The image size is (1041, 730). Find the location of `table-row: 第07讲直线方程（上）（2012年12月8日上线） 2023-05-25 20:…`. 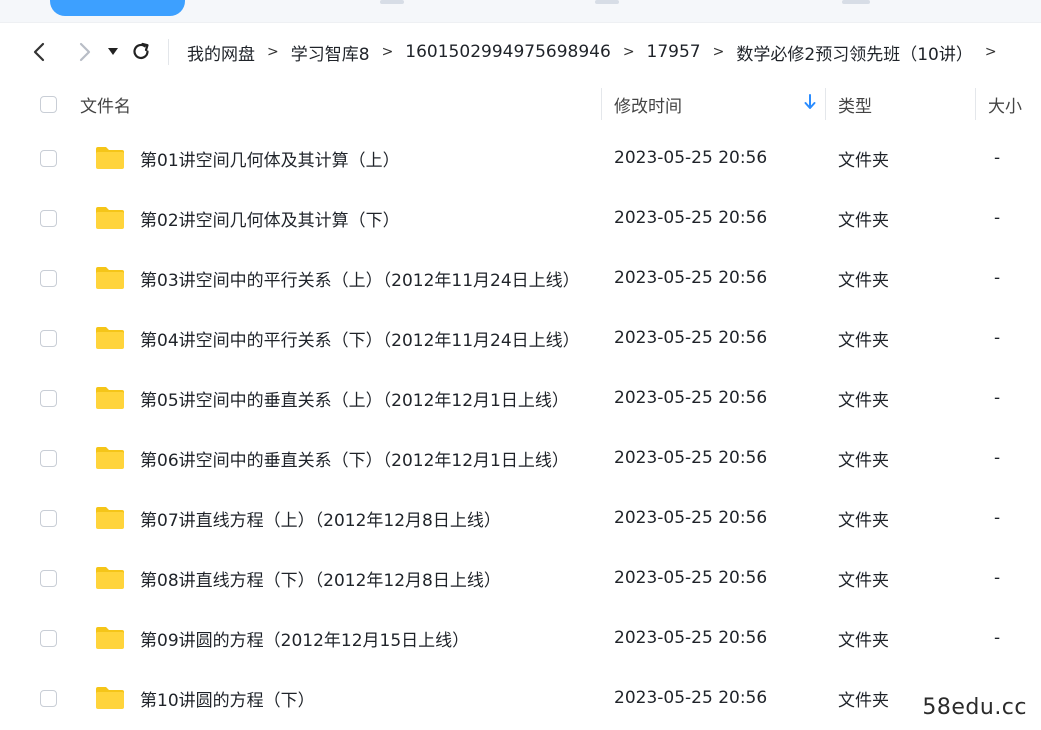

table-row: 第07讲直线方程（上）（2012年12月8日上线） 2023-05-25 20:… is located at coordinates (531, 518).